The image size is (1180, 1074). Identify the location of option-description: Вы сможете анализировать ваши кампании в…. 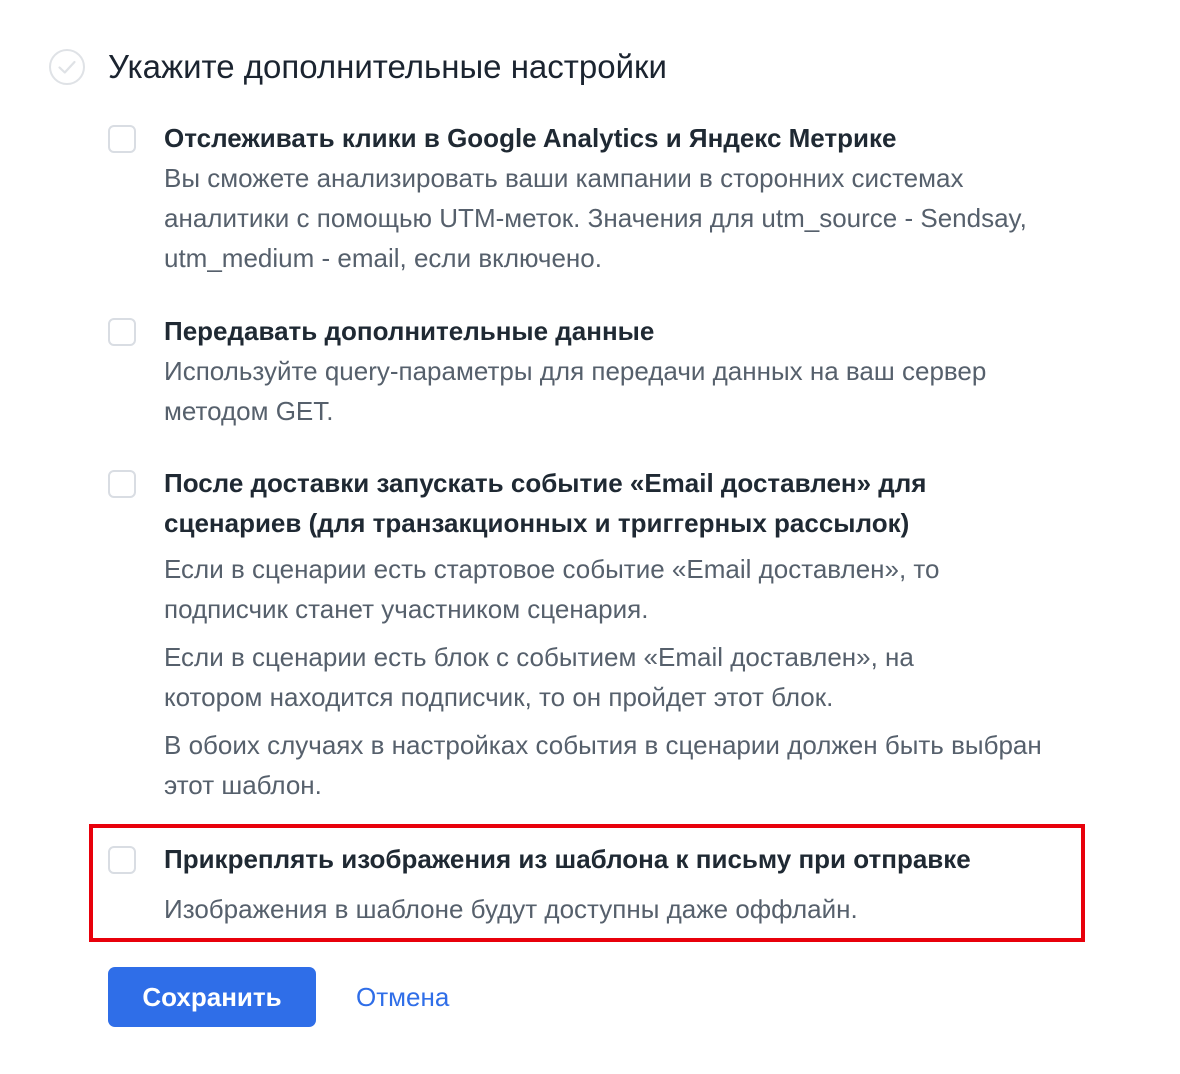
(595, 218).